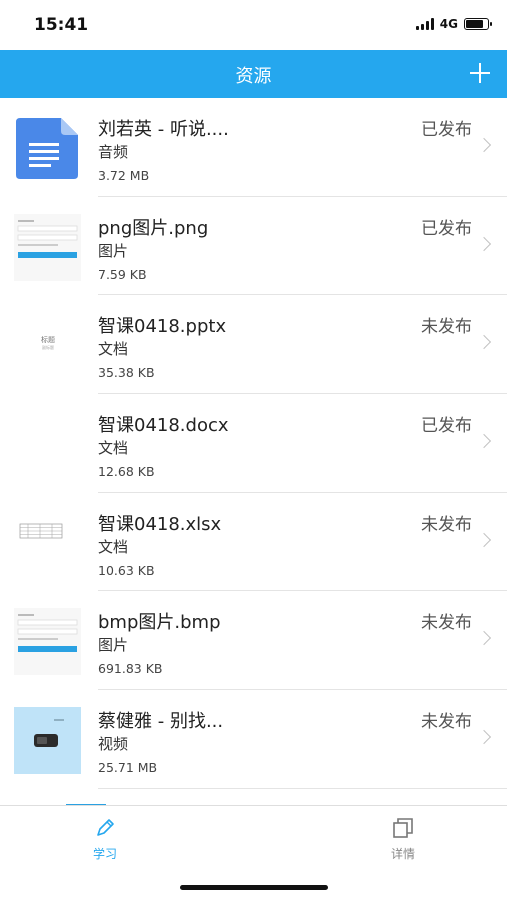 This screenshot has height=900, width=507. I want to click on nav-bar: 资源, so click(253, 74).